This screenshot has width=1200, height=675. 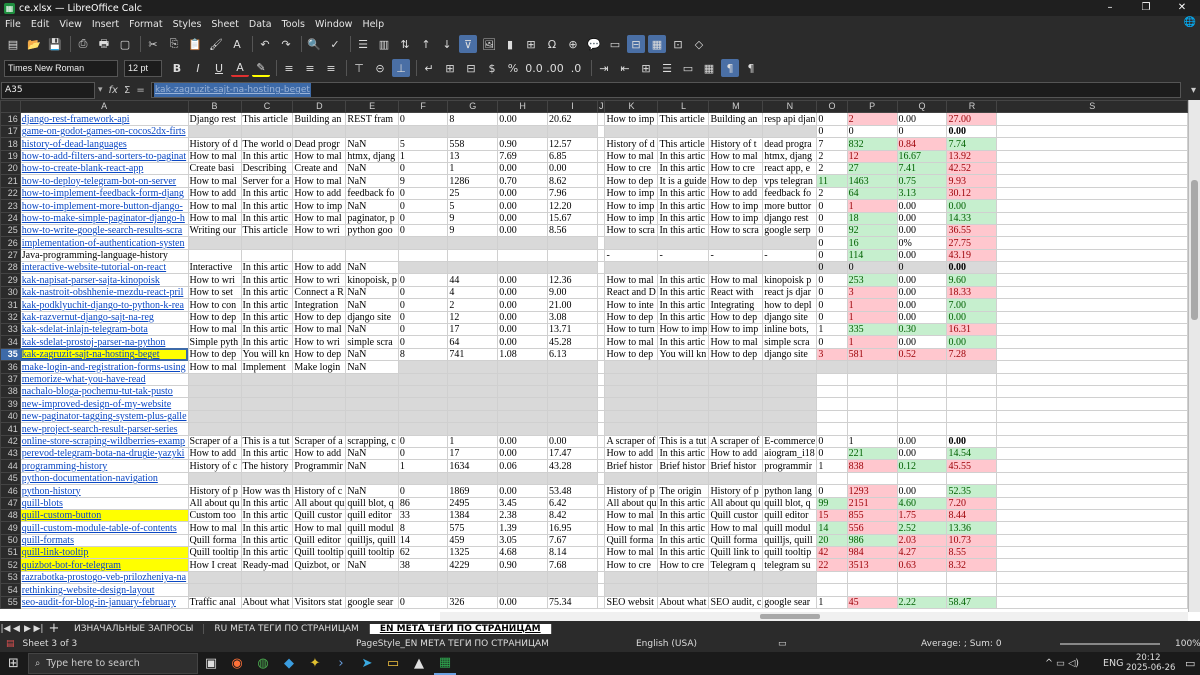 I want to click on cell-b: History of c, so click(x=214, y=466).